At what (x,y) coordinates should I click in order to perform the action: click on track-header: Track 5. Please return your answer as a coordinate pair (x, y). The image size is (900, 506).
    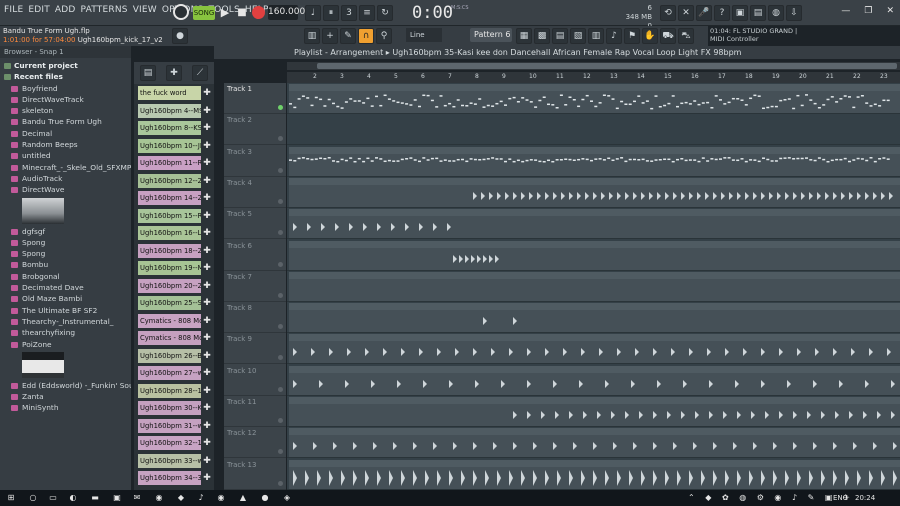
    Looking at the image, I should click on (255, 224).